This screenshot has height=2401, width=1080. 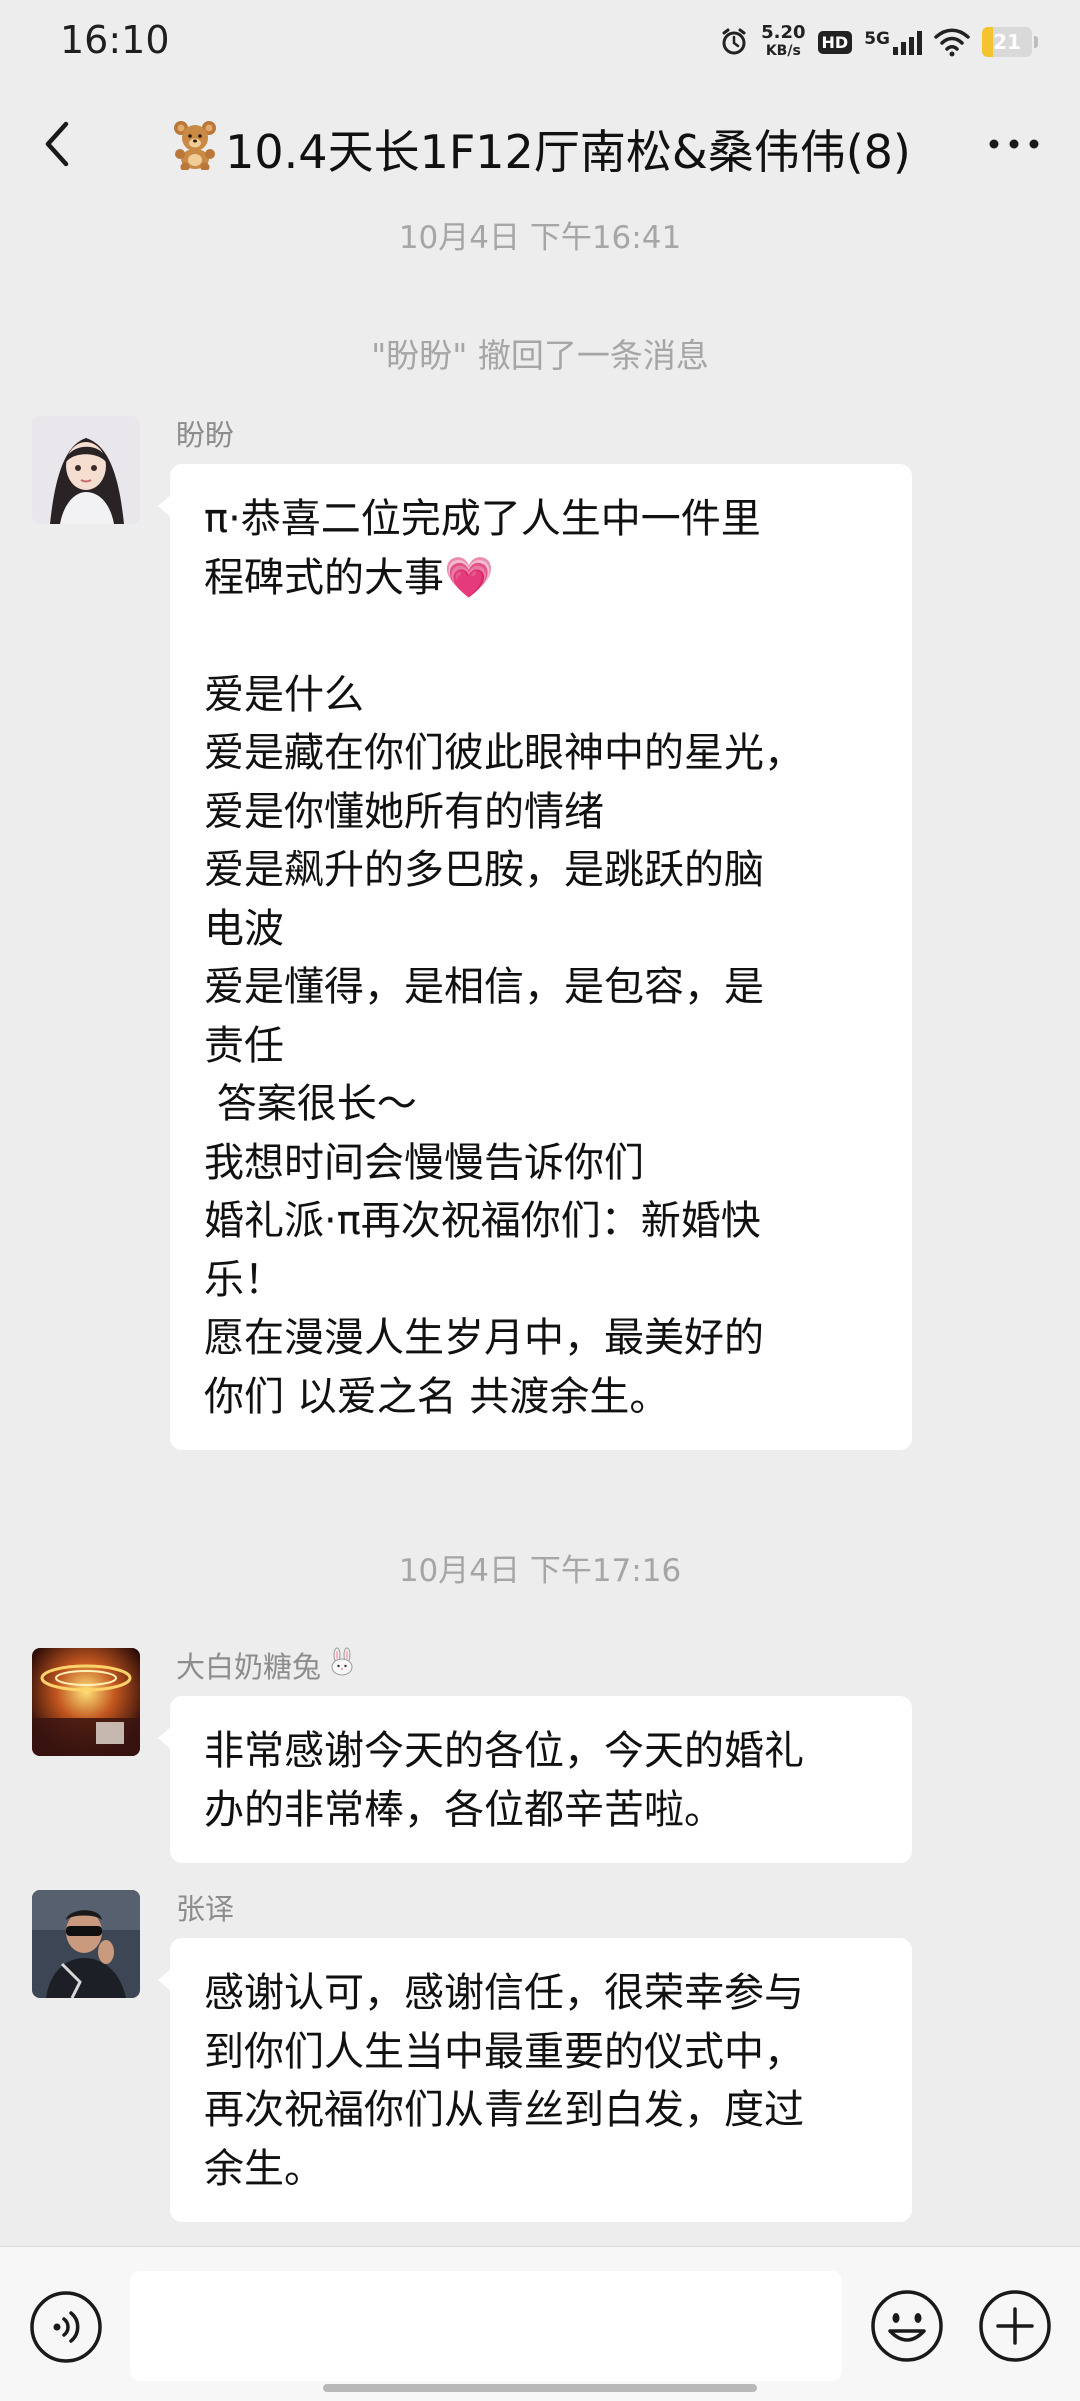 I want to click on voice-button, so click(x=66, y=2327).